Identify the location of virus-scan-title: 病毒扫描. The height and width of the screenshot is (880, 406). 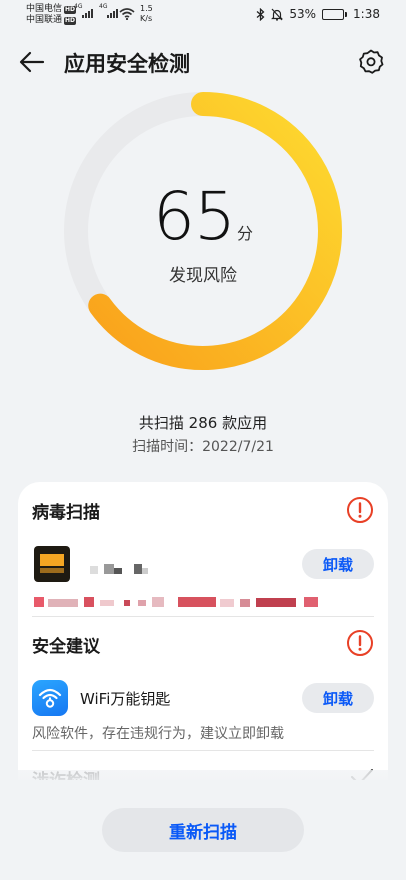
(66, 513).